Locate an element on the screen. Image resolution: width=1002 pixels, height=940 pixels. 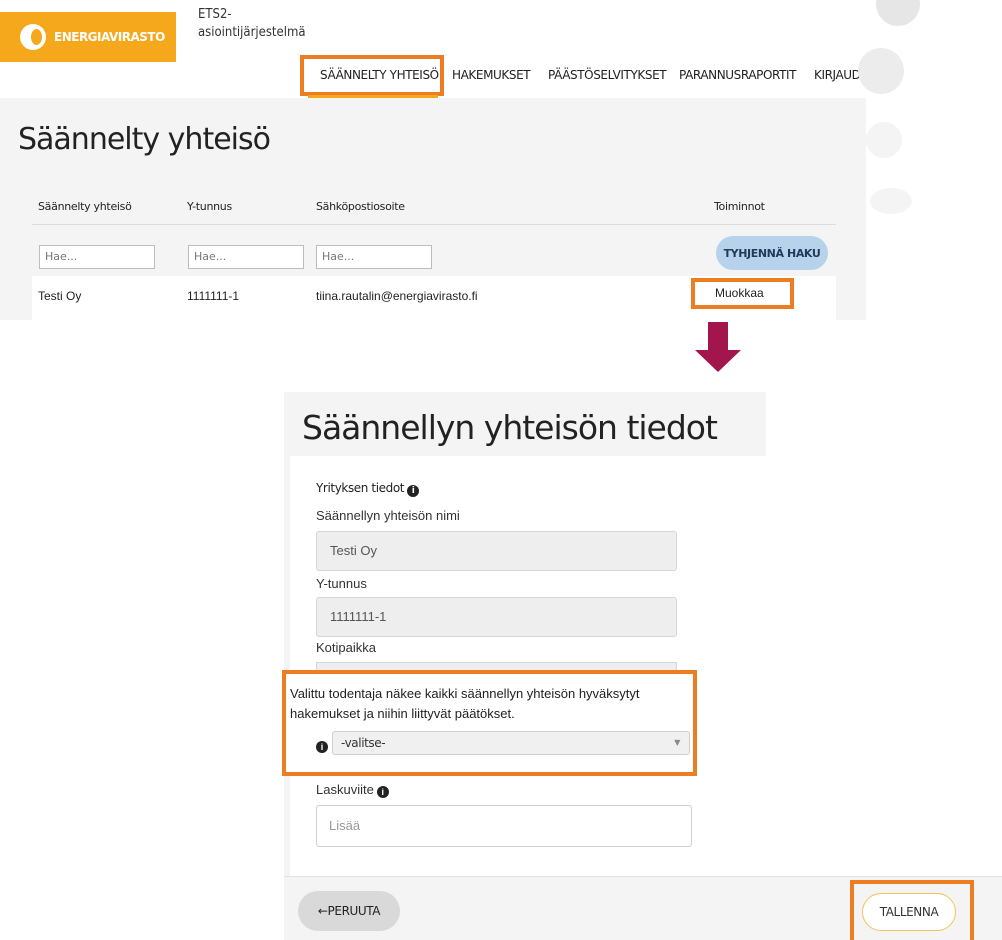
entity-name-field: Testi Oy is located at coordinates (496, 551).